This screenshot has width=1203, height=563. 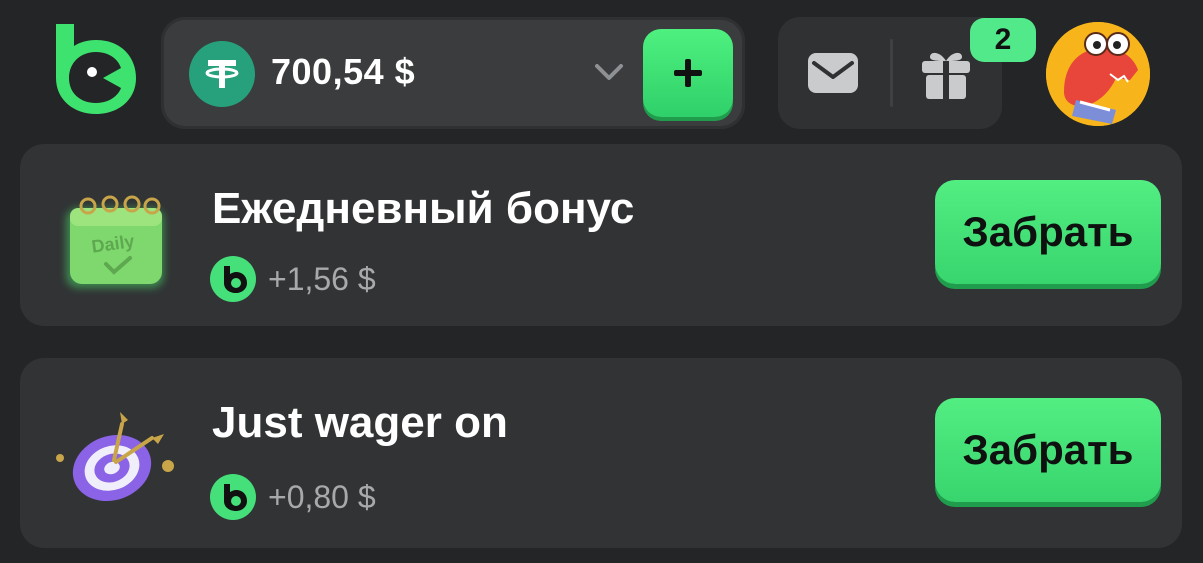 I want to click on tether-icon, so click(x=222, y=74).